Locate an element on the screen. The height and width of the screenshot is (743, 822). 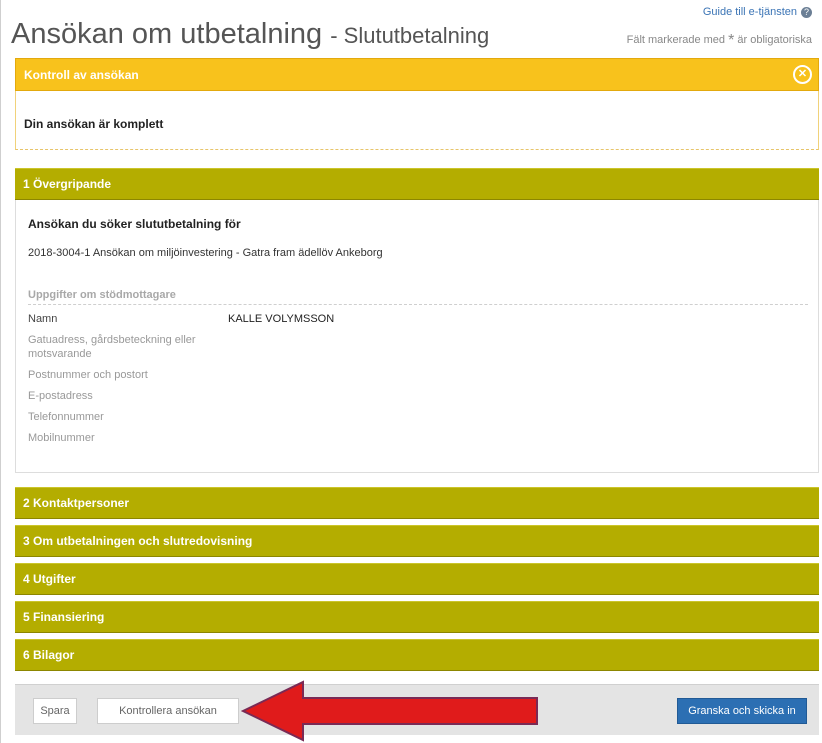
validation-panel-header: Kontroll av ansökan ✕ is located at coordinates (417, 74).